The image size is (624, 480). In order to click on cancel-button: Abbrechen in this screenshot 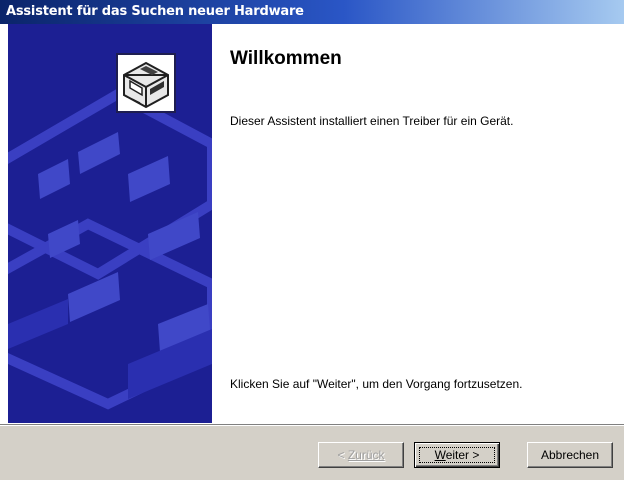, I will do `click(570, 455)`.